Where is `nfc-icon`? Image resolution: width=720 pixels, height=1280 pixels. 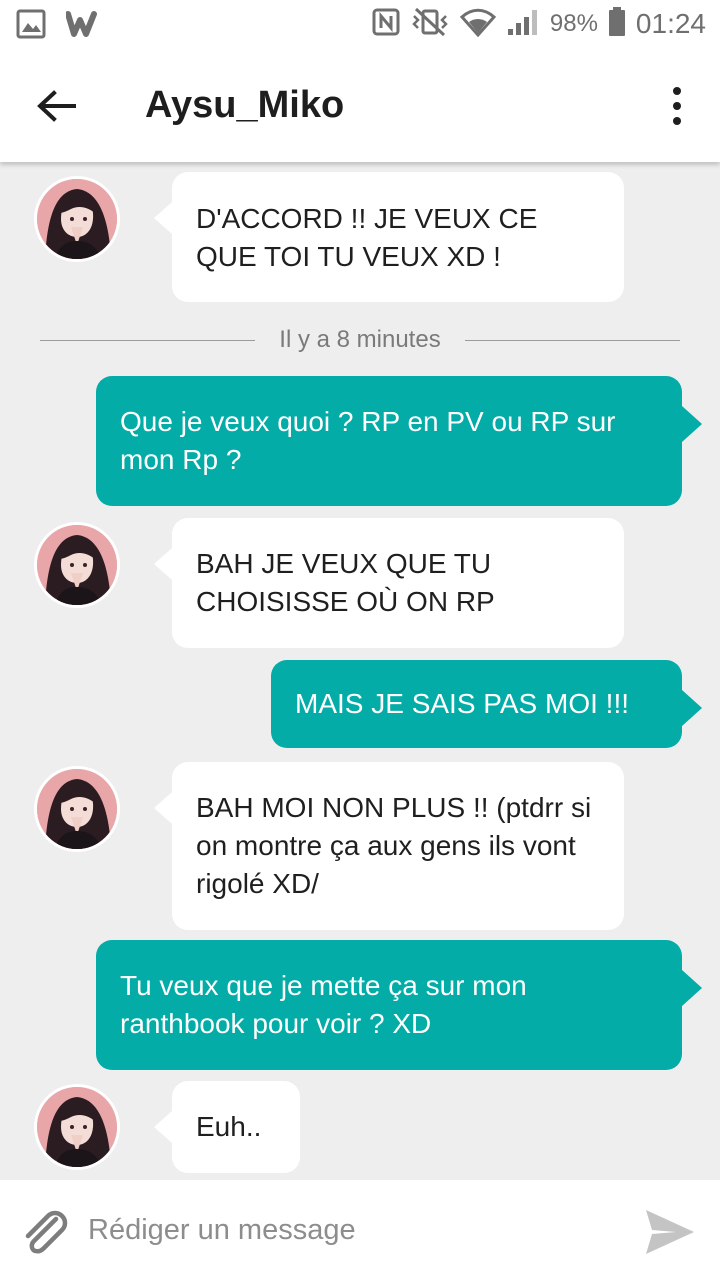 nfc-icon is located at coordinates (386, 24).